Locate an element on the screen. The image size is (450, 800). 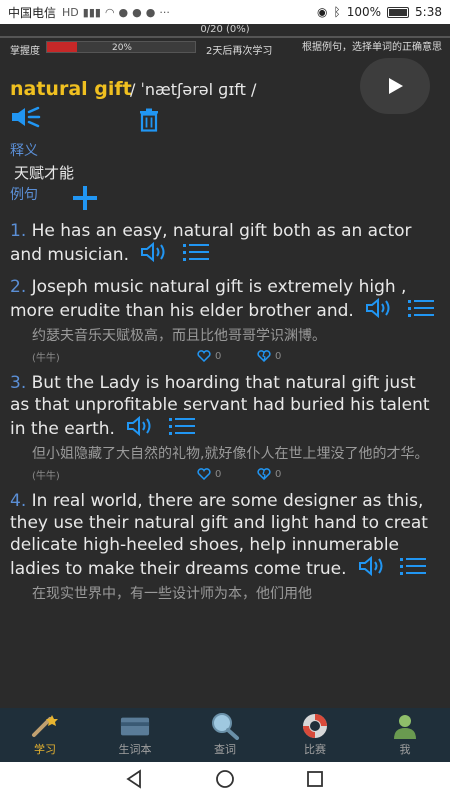
play-button is located at coordinates (395, 86).